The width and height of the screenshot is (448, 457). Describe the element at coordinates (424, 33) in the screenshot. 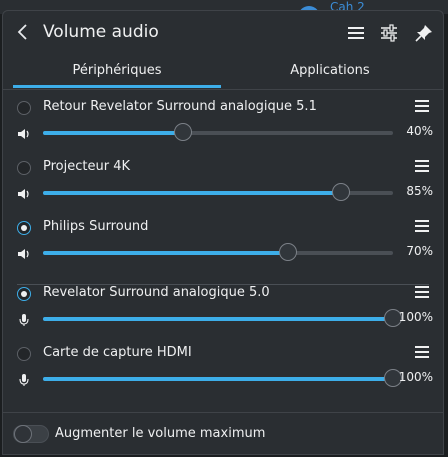

I see `pin-icon` at that location.